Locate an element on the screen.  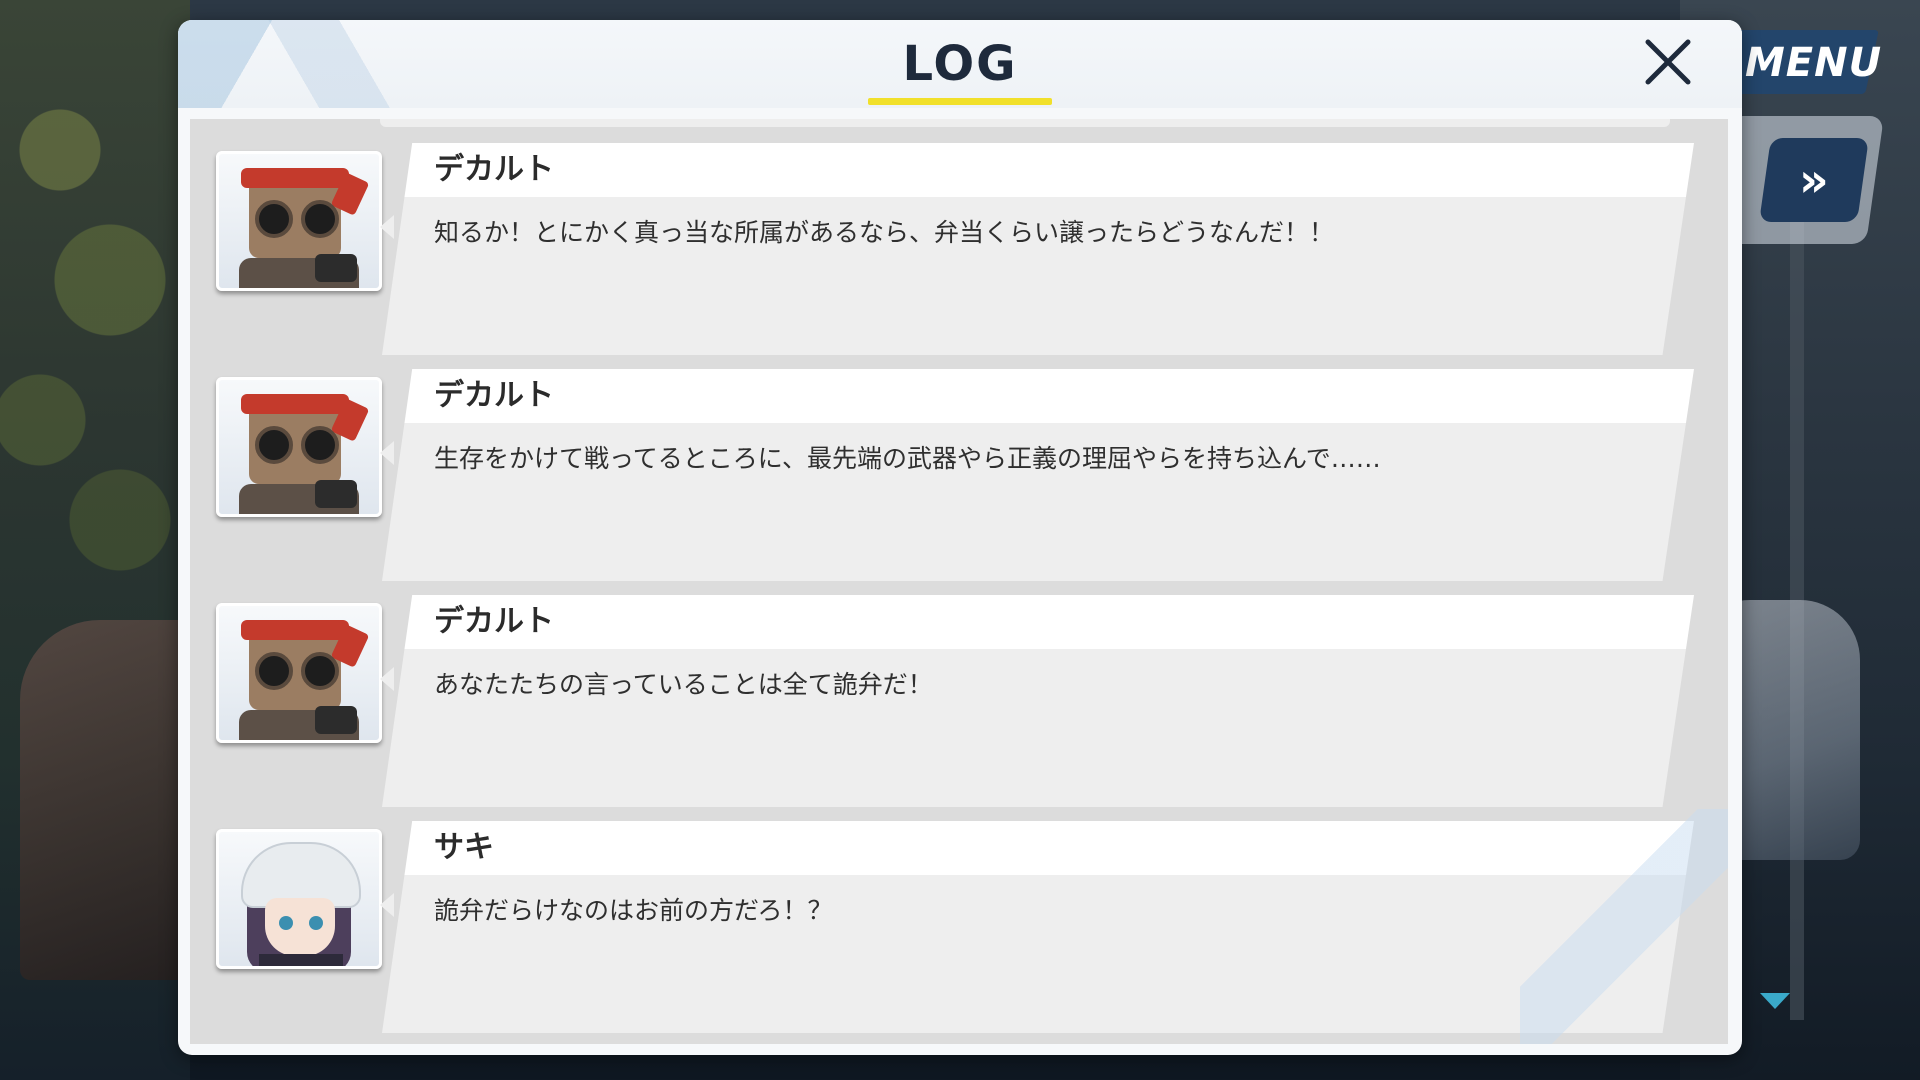
fast-forward-icon: » is located at coordinates (1814, 180).